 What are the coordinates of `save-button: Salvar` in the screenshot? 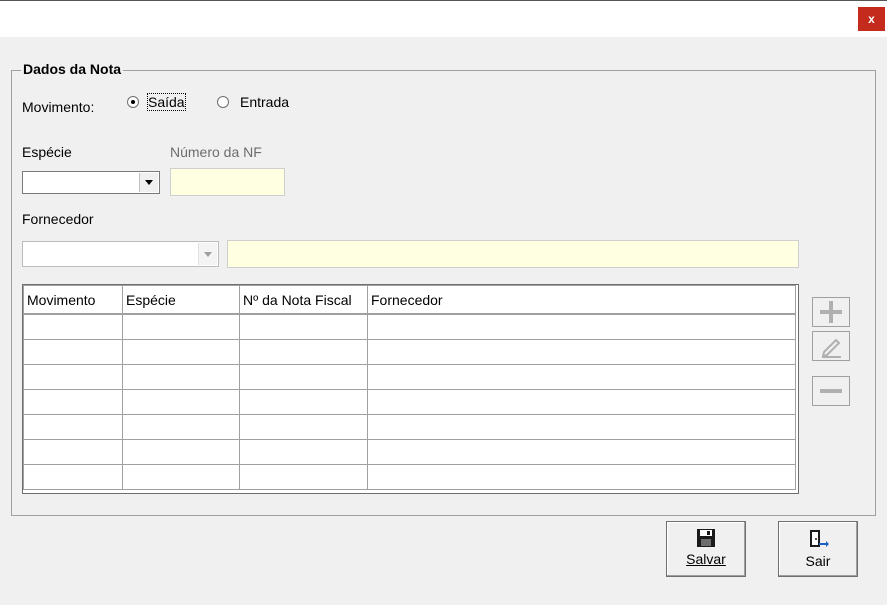 It's located at (706, 549).